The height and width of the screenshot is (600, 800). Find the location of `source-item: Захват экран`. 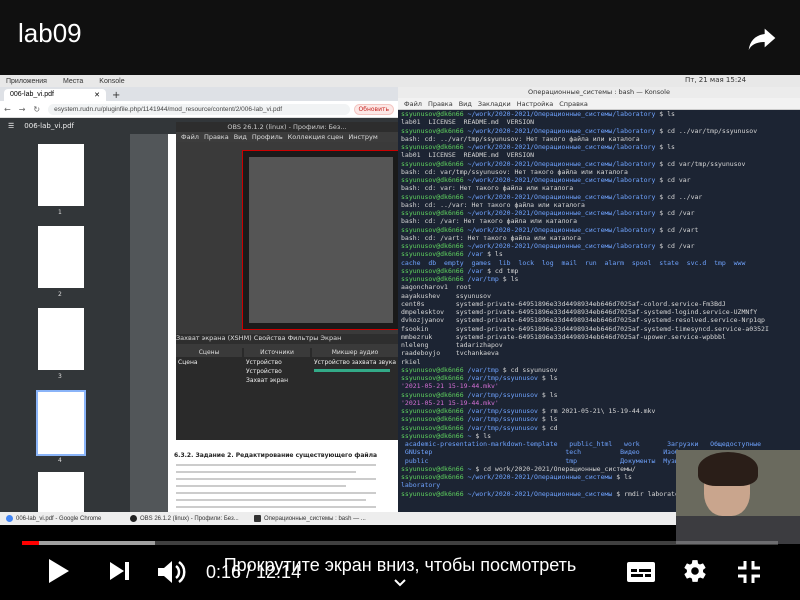

source-item: Захват экран is located at coordinates (267, 380).